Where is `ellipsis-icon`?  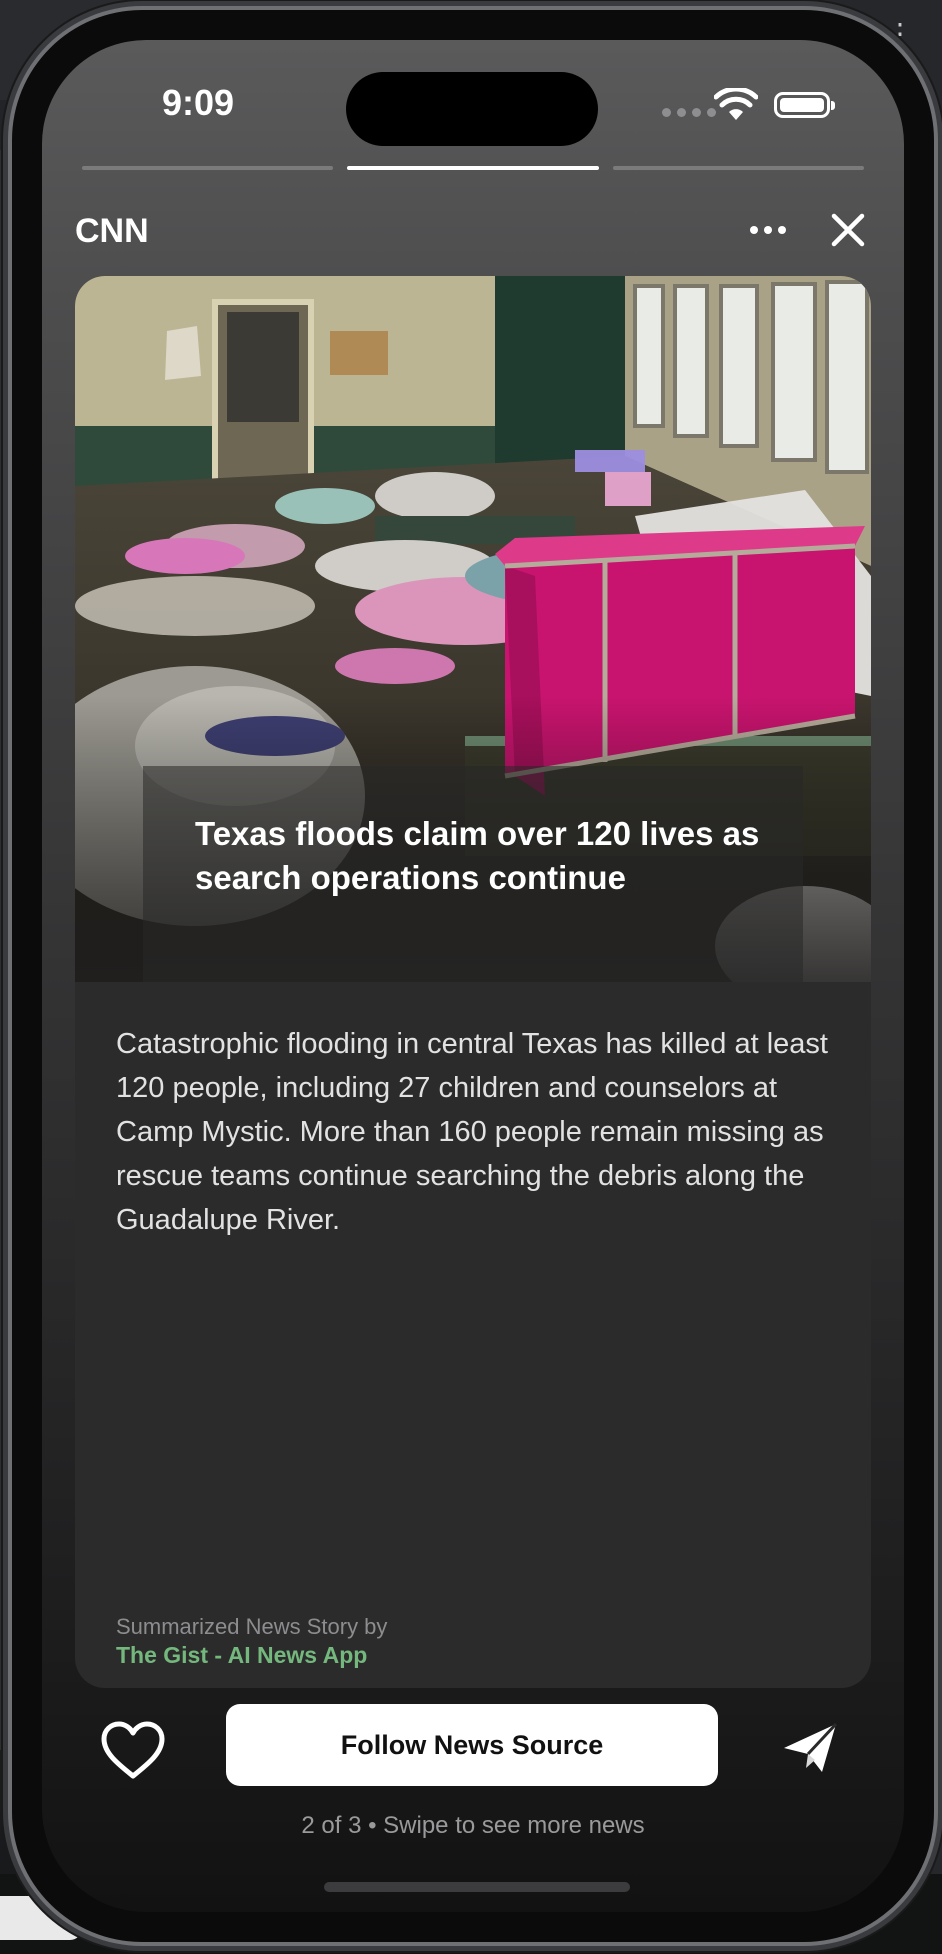
ellipsis-icon is located at coordinates (768, 230).